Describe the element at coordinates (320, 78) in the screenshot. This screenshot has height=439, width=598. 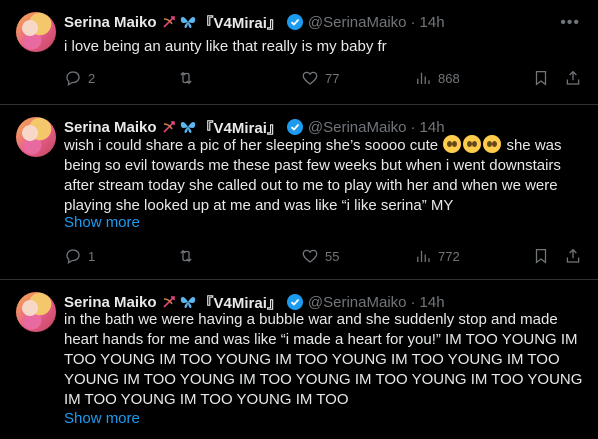
I see `like-button: 77` at that location.